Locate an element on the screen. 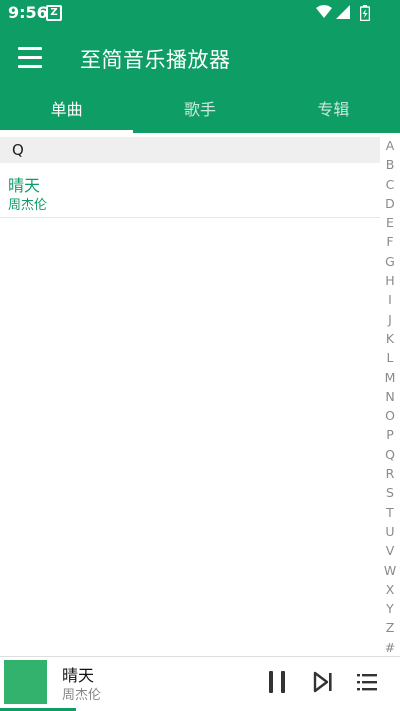  index-letter: P is located at coordinates (390, 434).